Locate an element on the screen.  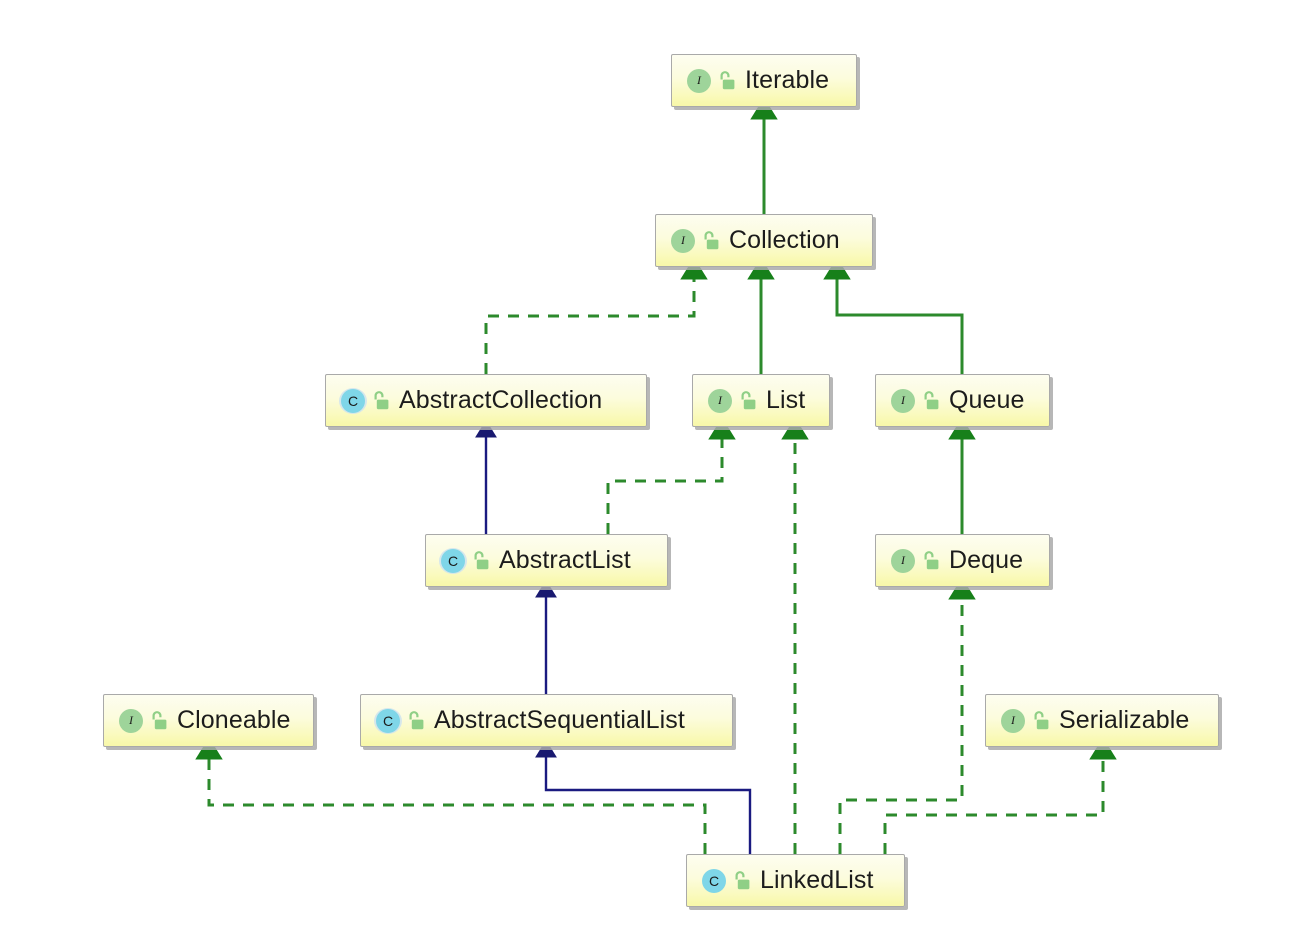
uml-node-label: Cloneable is located at coordinates (234, 720).